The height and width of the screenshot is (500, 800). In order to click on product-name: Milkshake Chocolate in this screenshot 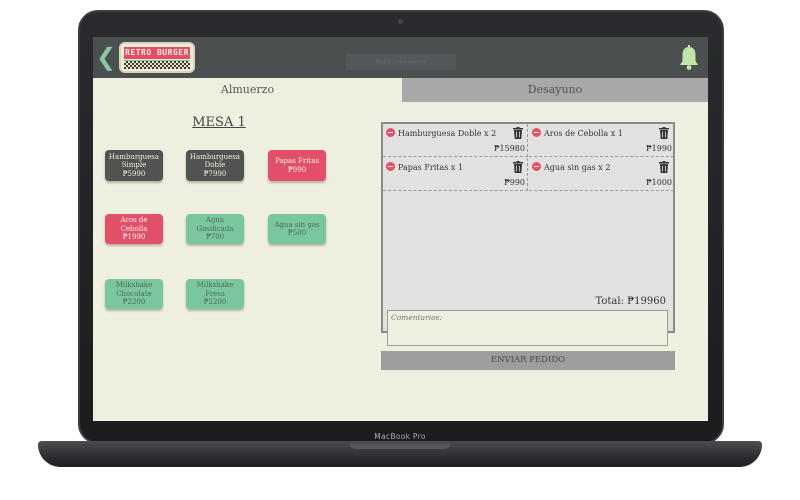, I will do `click(134, 289)`.